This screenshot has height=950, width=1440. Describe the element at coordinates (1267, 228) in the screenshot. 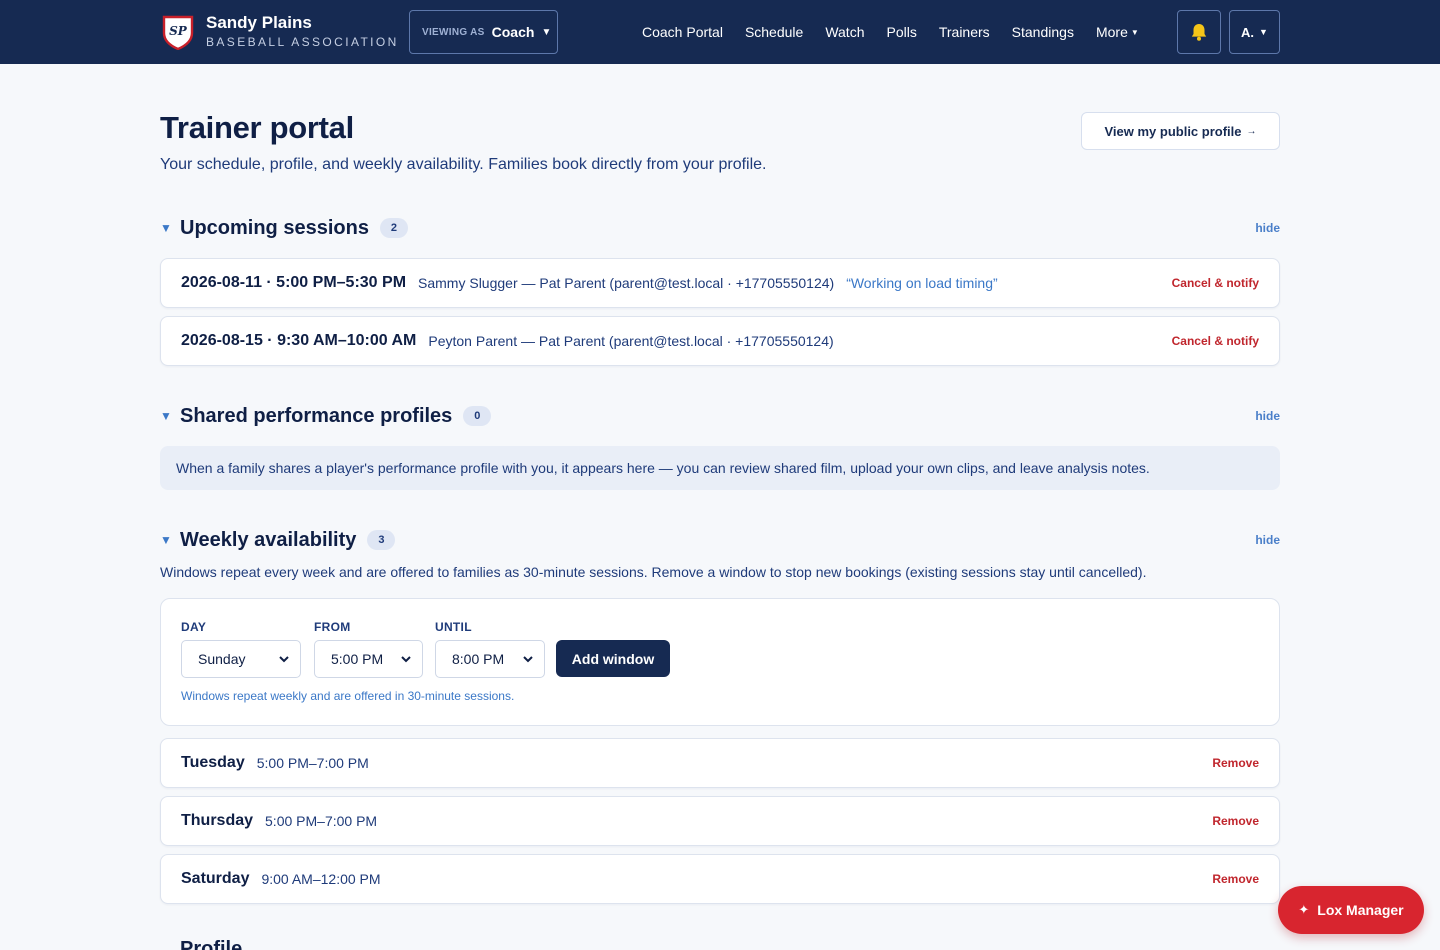

I see `hide-upcoming-toggle: hide` at that location.